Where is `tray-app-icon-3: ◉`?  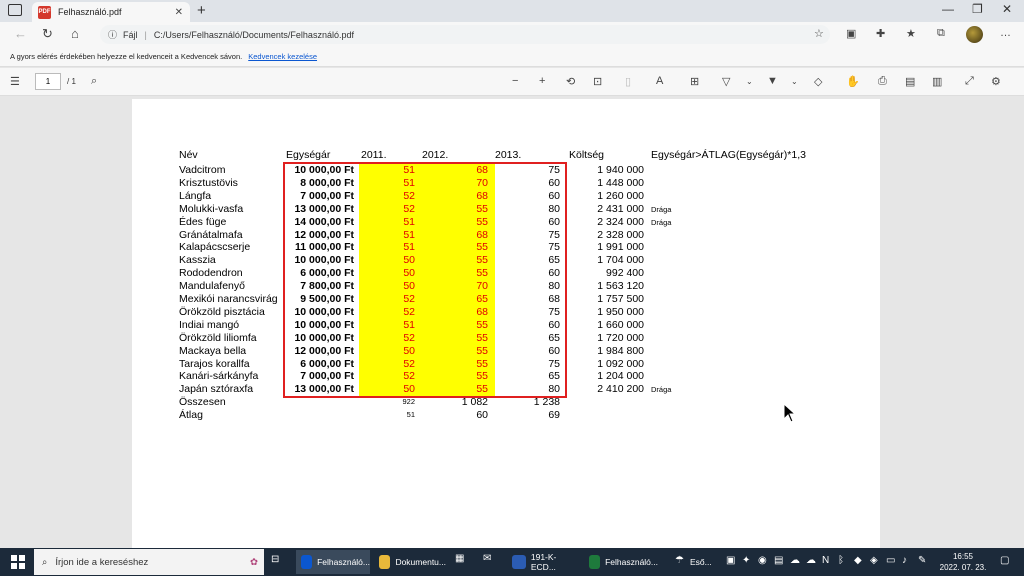 tray-app-icon-3: ◉ is located at coordinates (762, 560).